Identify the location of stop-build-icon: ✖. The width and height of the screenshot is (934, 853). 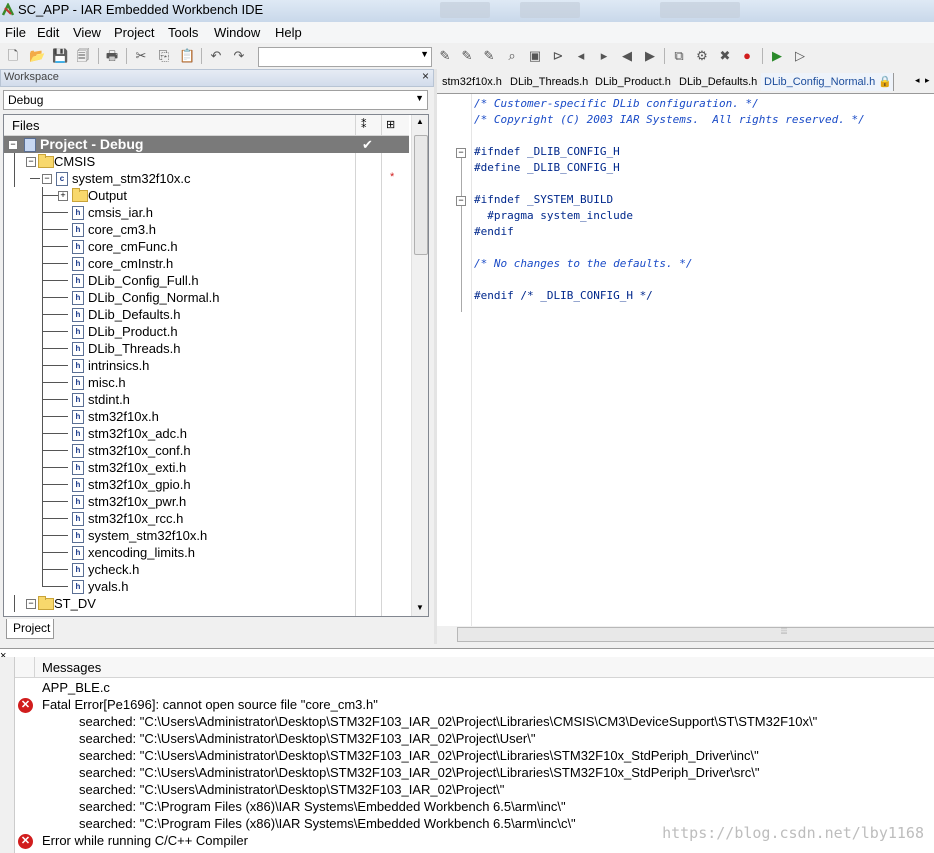
(725, 56).